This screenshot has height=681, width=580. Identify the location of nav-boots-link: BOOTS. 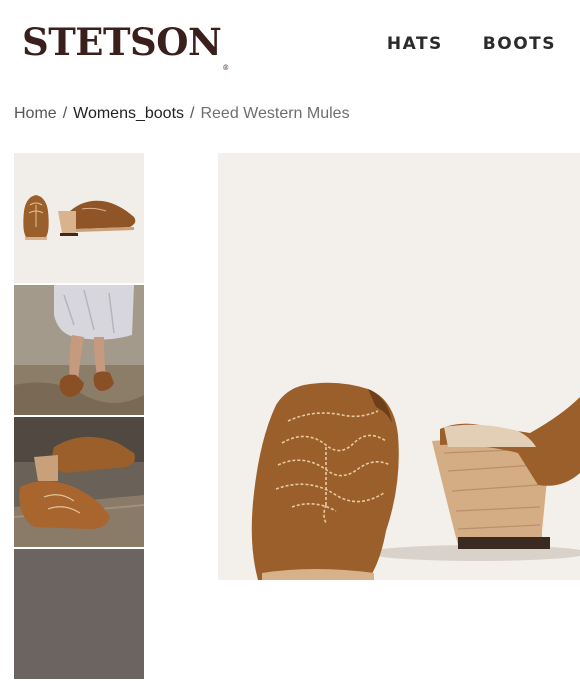
(519, 44).